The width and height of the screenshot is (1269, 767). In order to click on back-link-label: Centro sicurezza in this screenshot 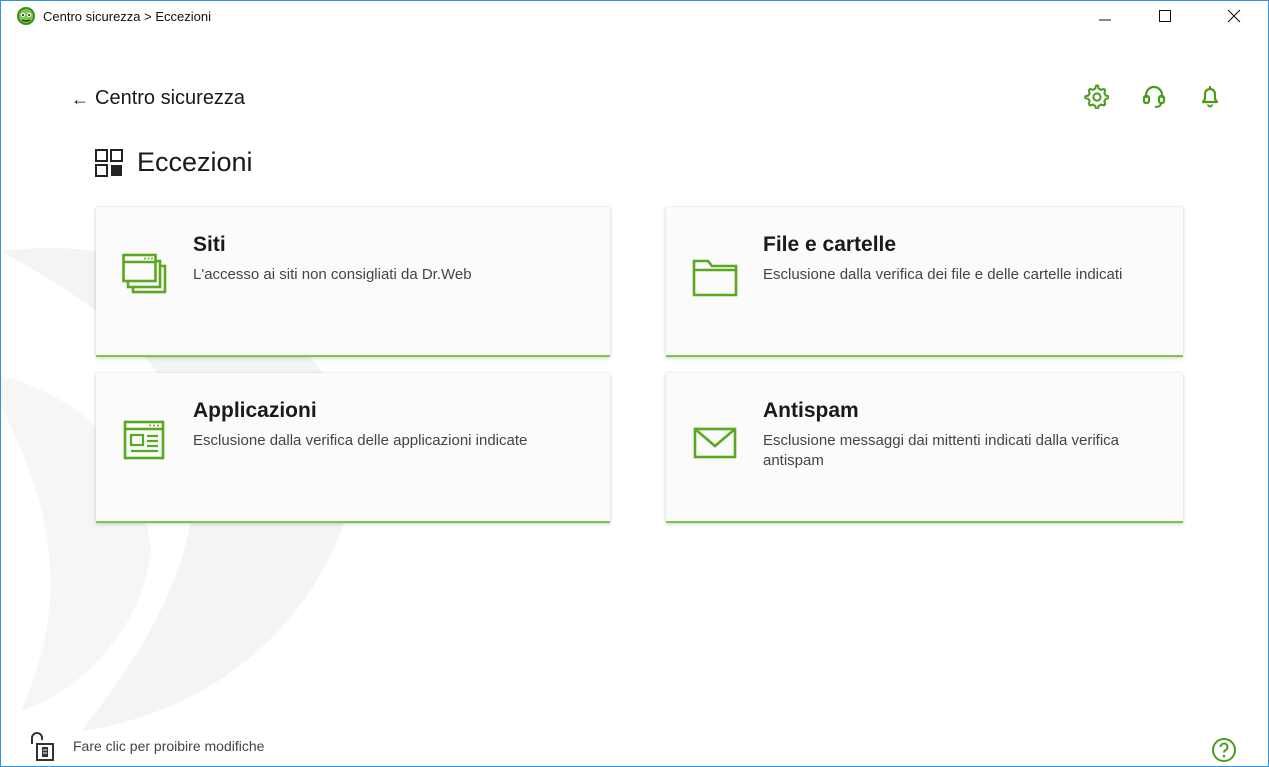, I will do `click(170, 98)`.